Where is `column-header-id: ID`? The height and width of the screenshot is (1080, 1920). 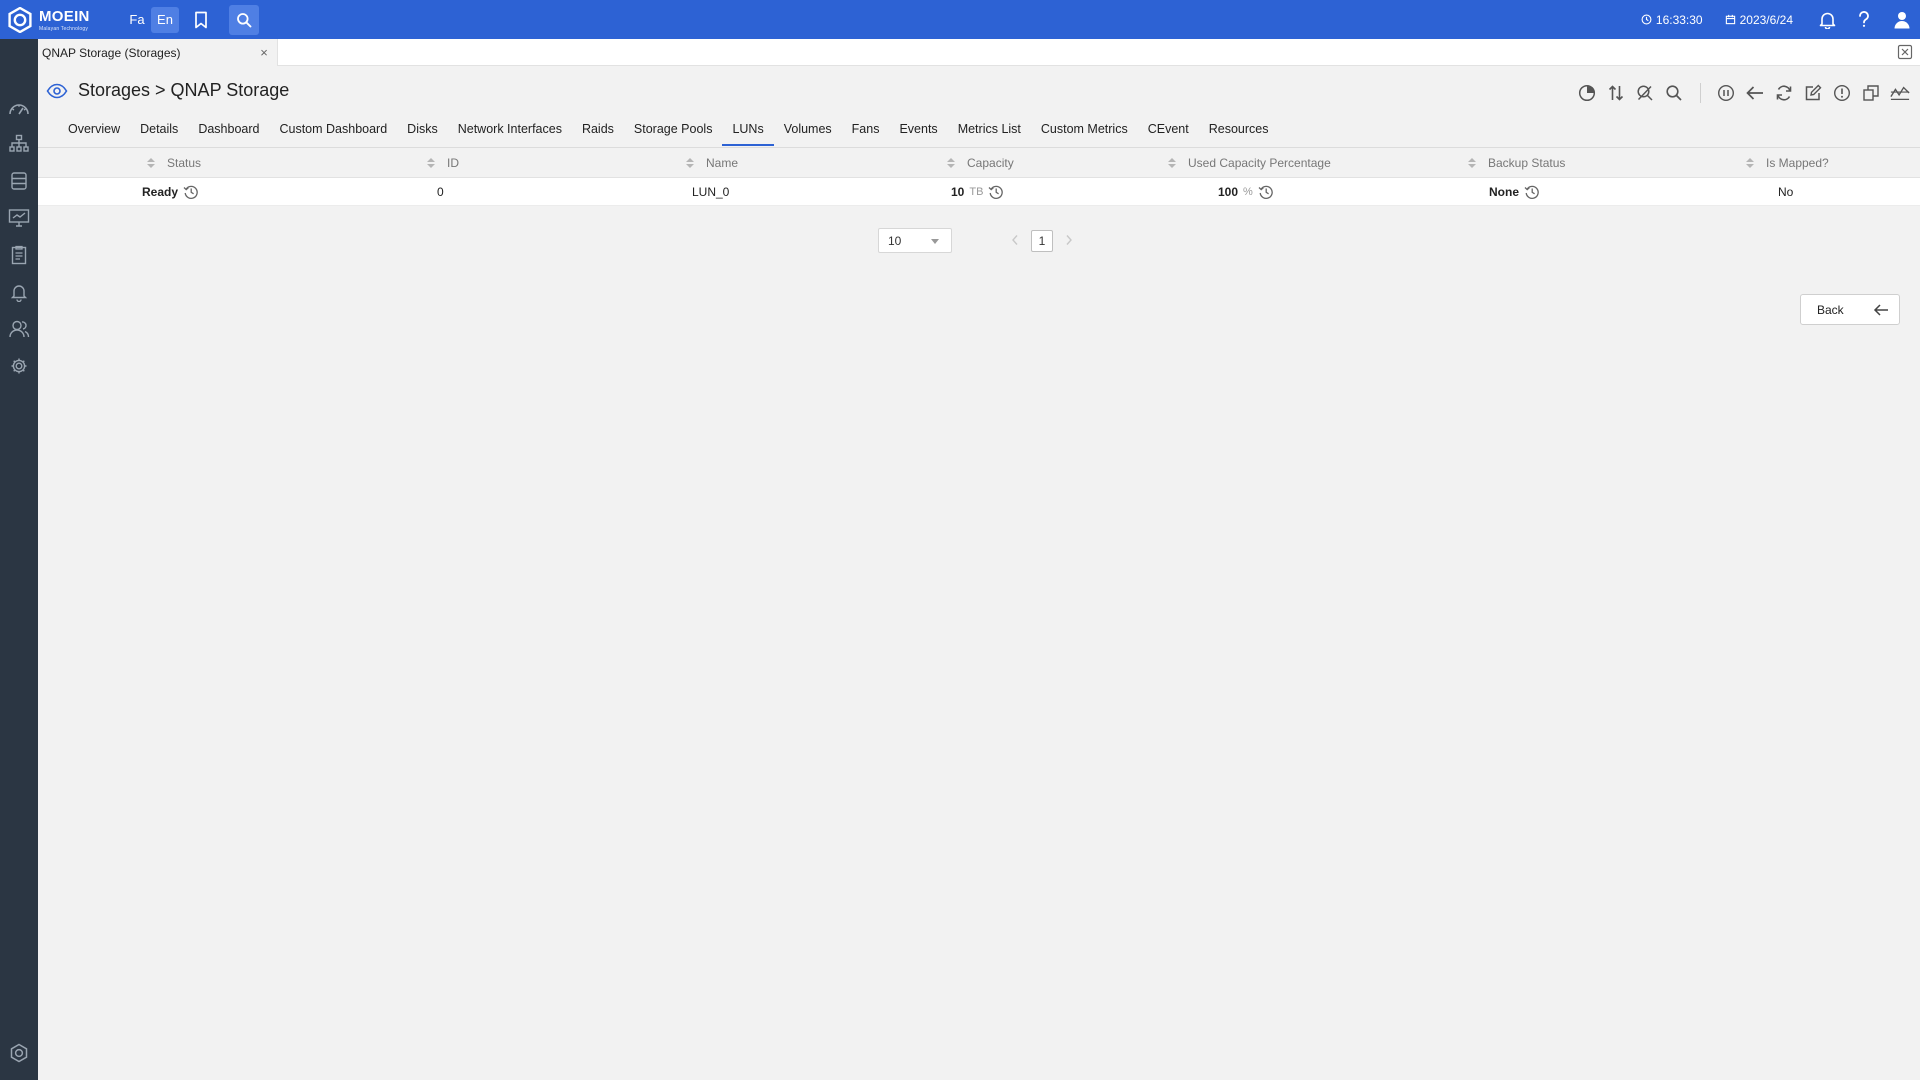
column-header-id: ID is located at coordinates (443, 163).